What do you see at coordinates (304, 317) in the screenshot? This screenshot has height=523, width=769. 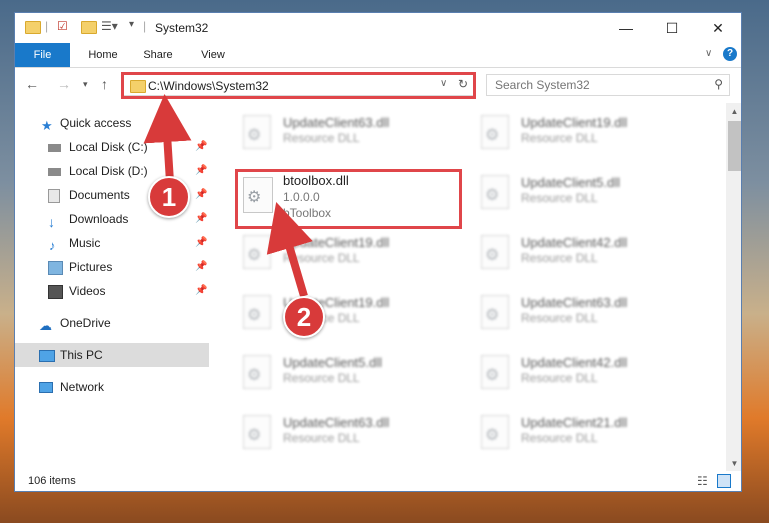 I see `callout-2: 2` at bounding box center [304, 317].